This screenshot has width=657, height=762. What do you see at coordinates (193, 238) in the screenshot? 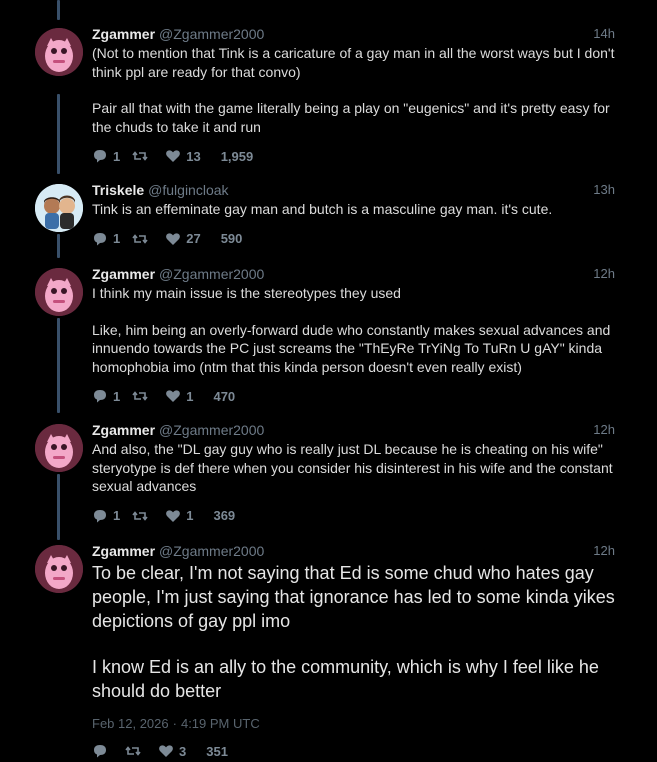
I see `like-count: 27` at bounding box center [193, 238].